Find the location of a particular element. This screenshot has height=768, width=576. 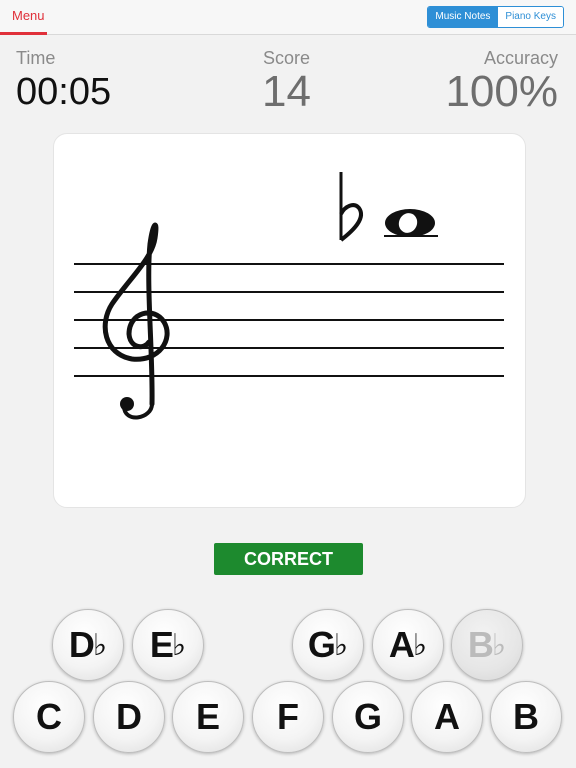

time-stat: Time 00:05 is located at coordinates (63, 81).